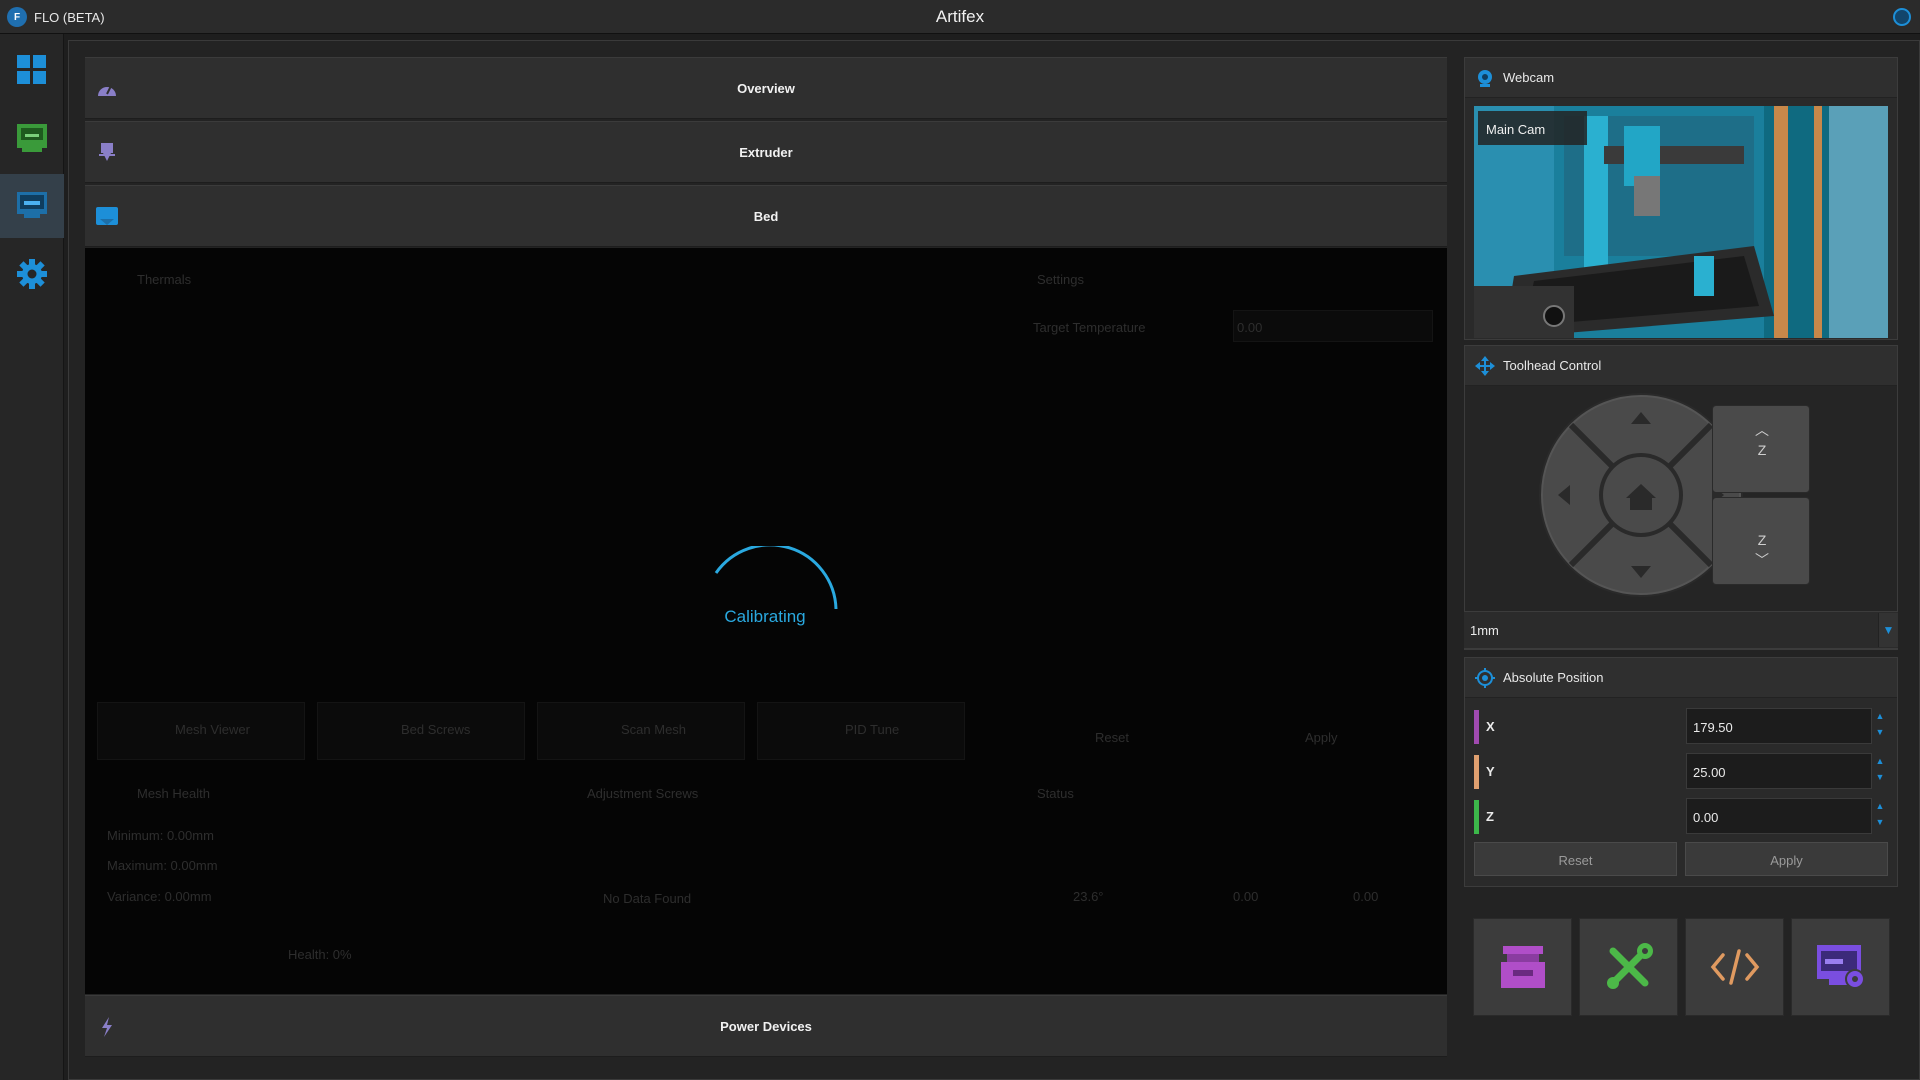  What do you see at coordinates (1762, 430) in the screenshot?
I see `chevron-up-icon: ︿` at bounding box center [1762, 430].